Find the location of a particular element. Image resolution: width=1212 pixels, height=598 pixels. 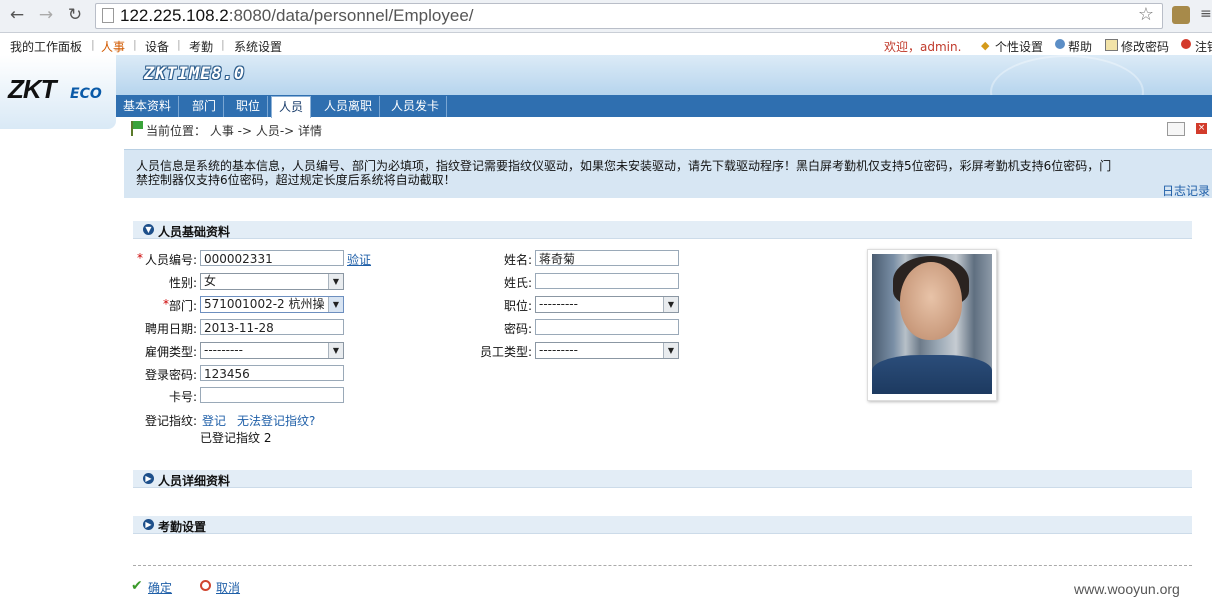

card-label: 卡号: is located at coordinates (183, 397).